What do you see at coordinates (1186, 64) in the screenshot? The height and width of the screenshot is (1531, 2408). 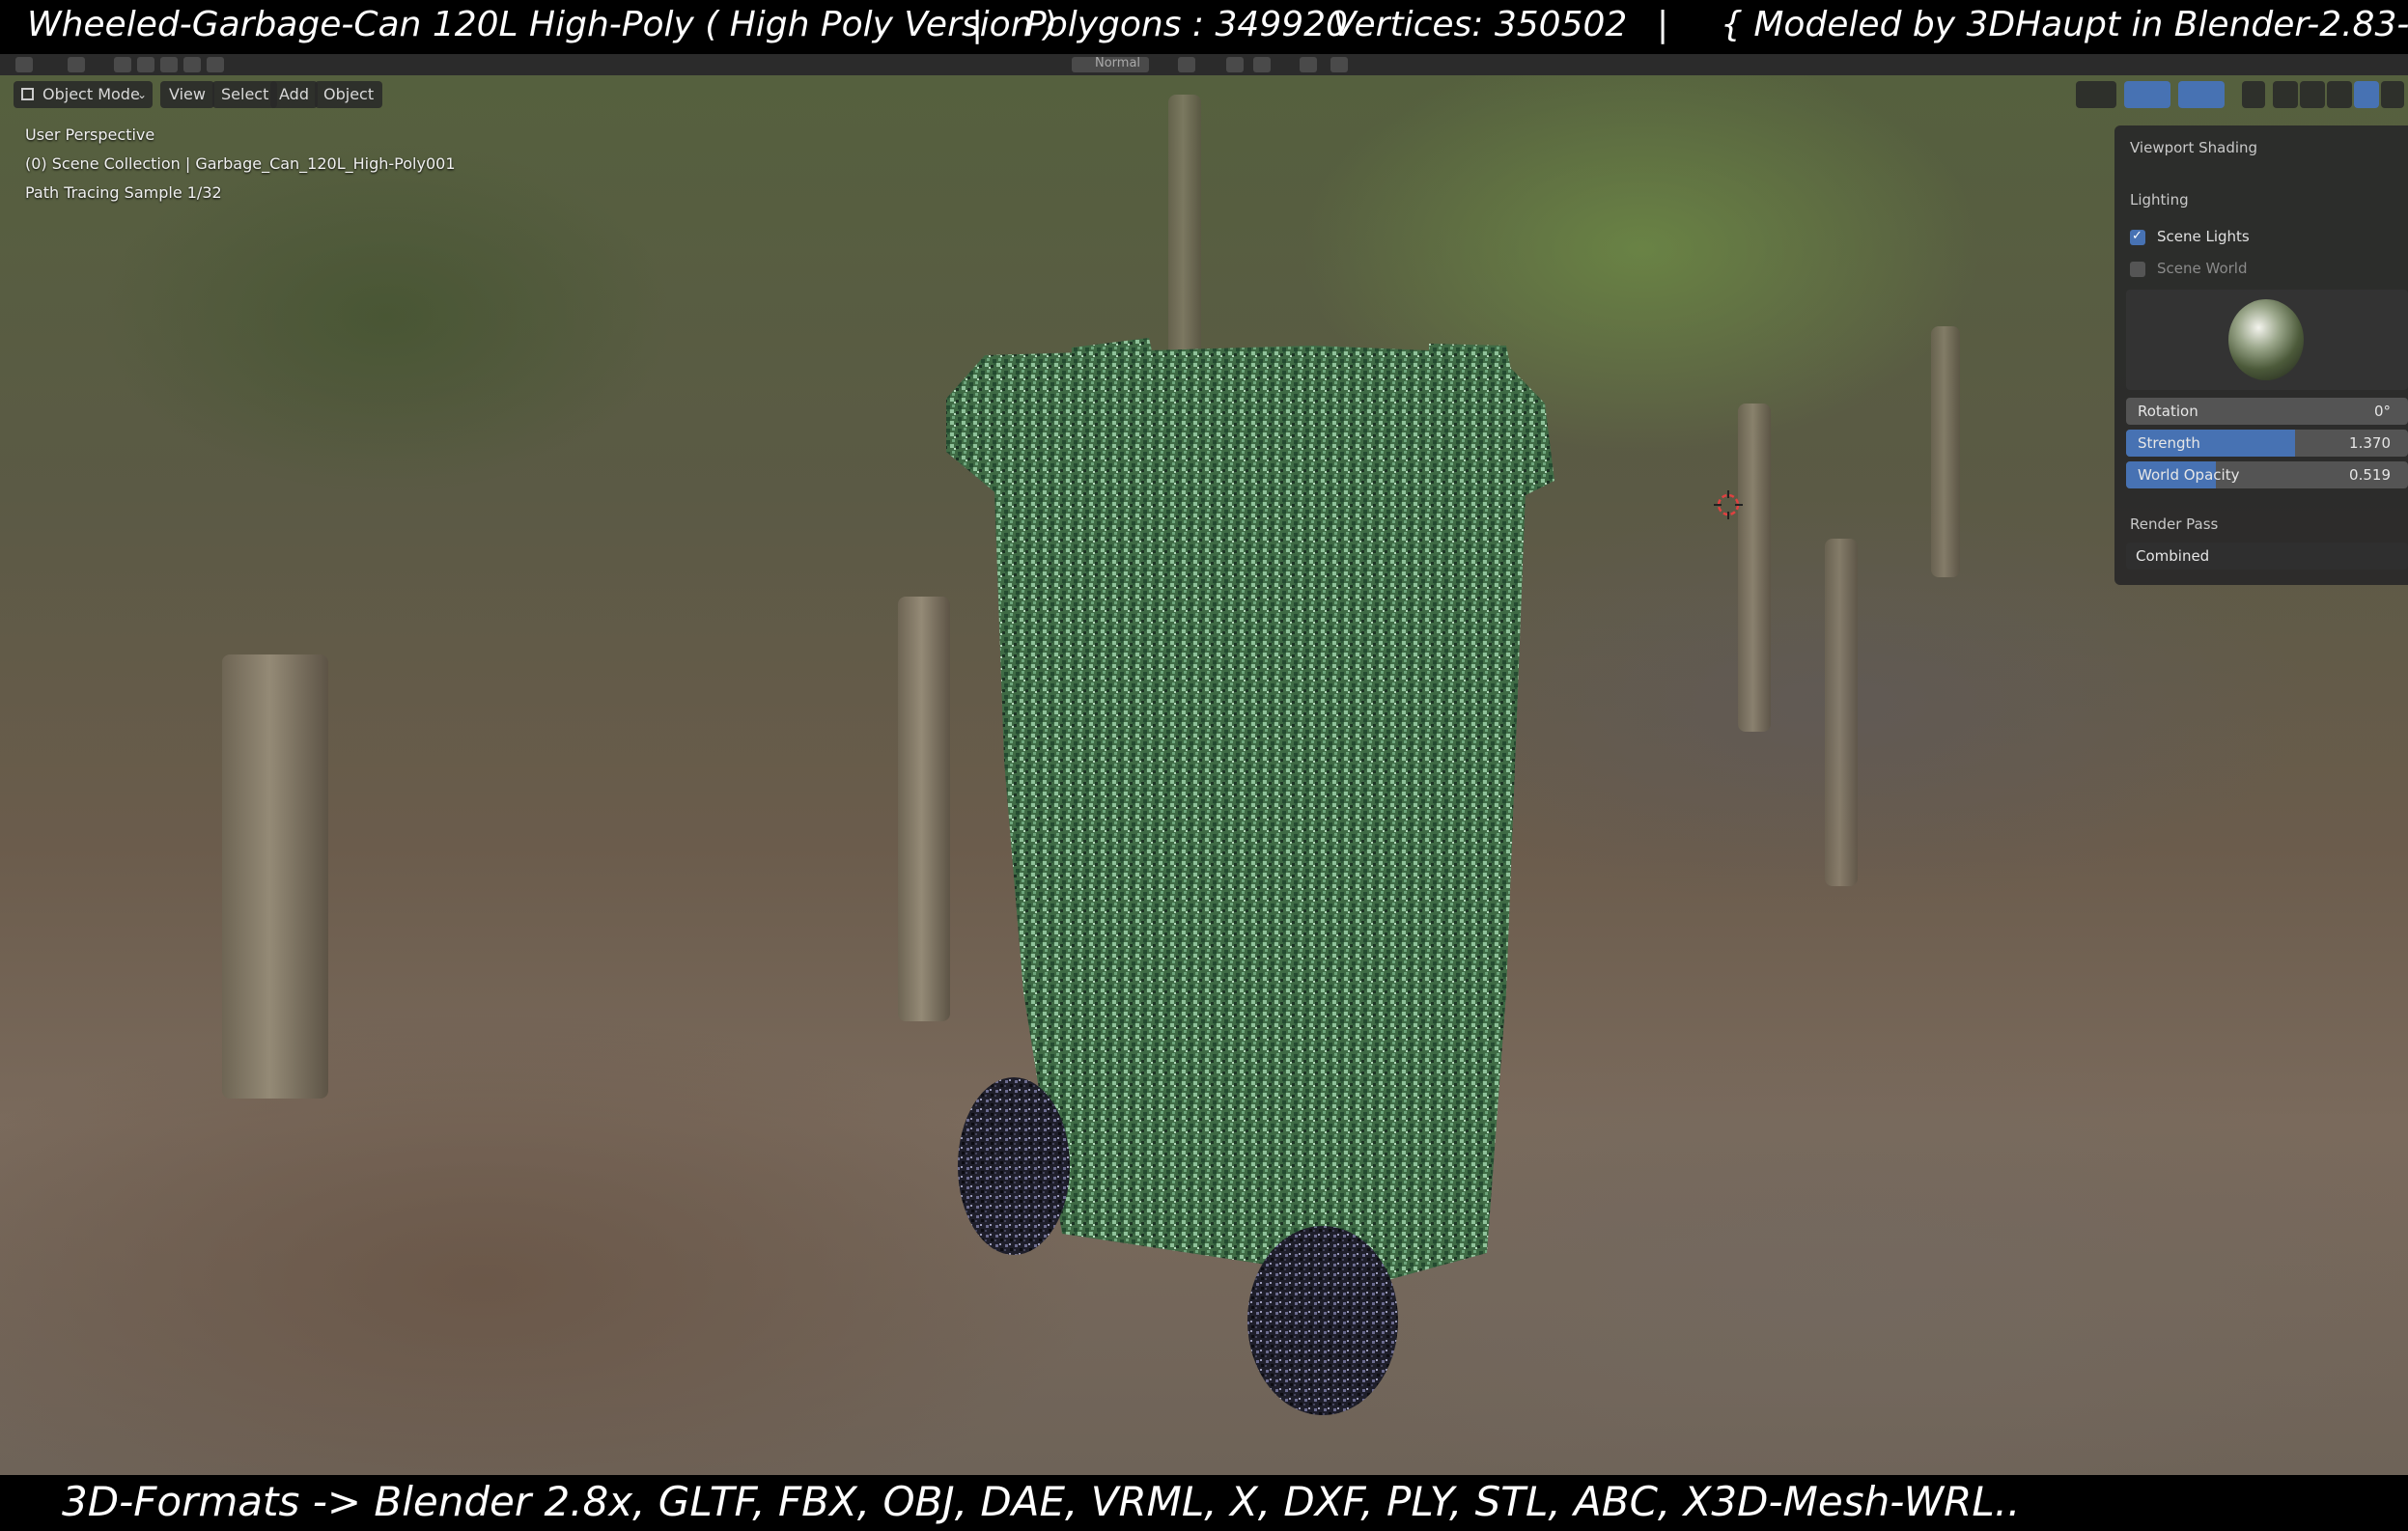 I see `pivot-icon` at bounding box center [1186, 64].